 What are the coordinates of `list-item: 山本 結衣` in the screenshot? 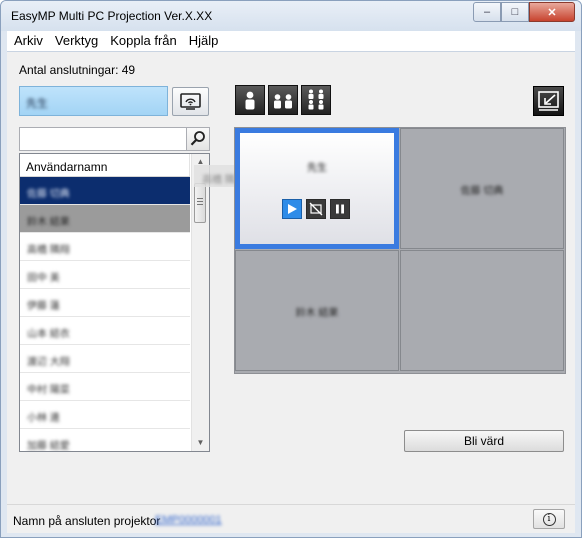 It's located at (105, 331).